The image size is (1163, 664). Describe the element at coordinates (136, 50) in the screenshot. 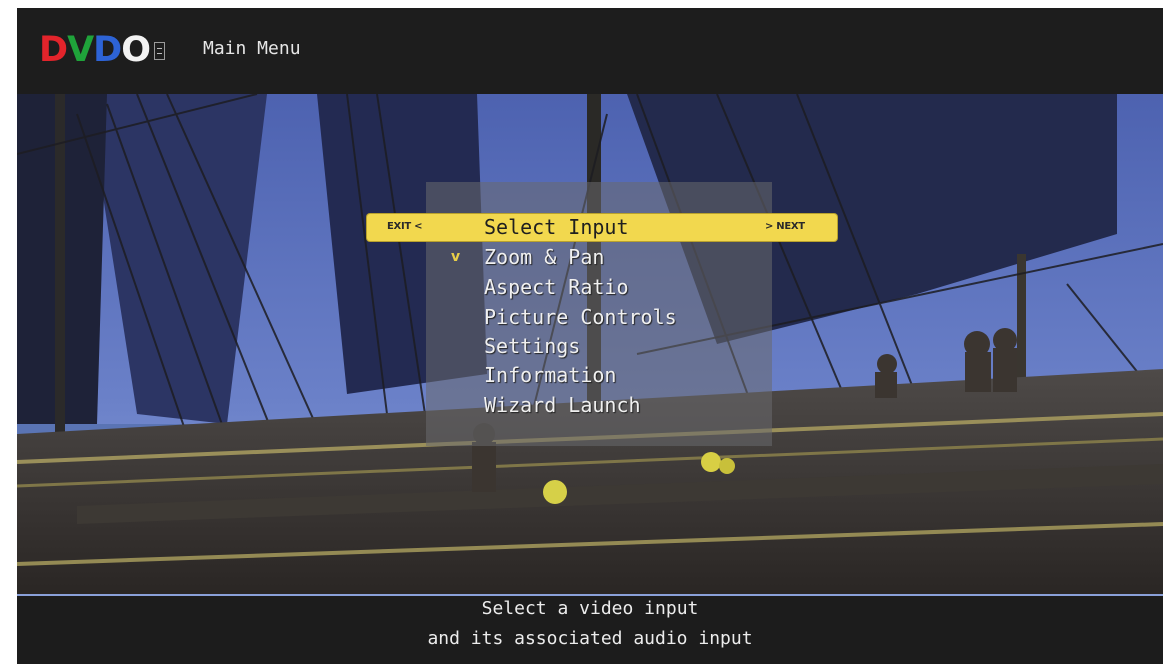

I see `logo-letter-o: O` at that location.